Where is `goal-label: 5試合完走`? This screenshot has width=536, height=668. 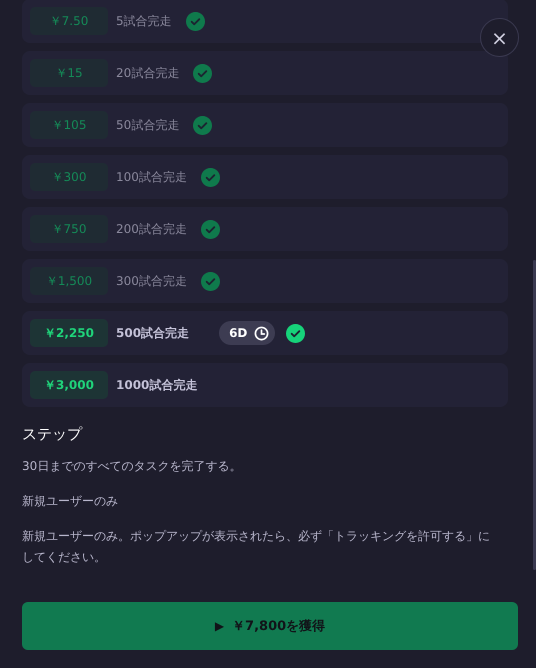 goal-label: 5試合完走 is located at coordinates (144, 21).